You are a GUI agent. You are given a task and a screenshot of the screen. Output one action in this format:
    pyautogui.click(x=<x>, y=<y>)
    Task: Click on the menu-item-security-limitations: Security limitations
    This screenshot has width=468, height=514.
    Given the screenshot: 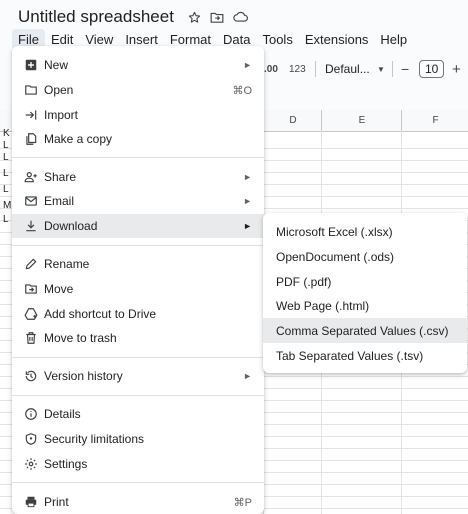 What is the action you would take?
    pyautogui.click(x=138, y=439)
    